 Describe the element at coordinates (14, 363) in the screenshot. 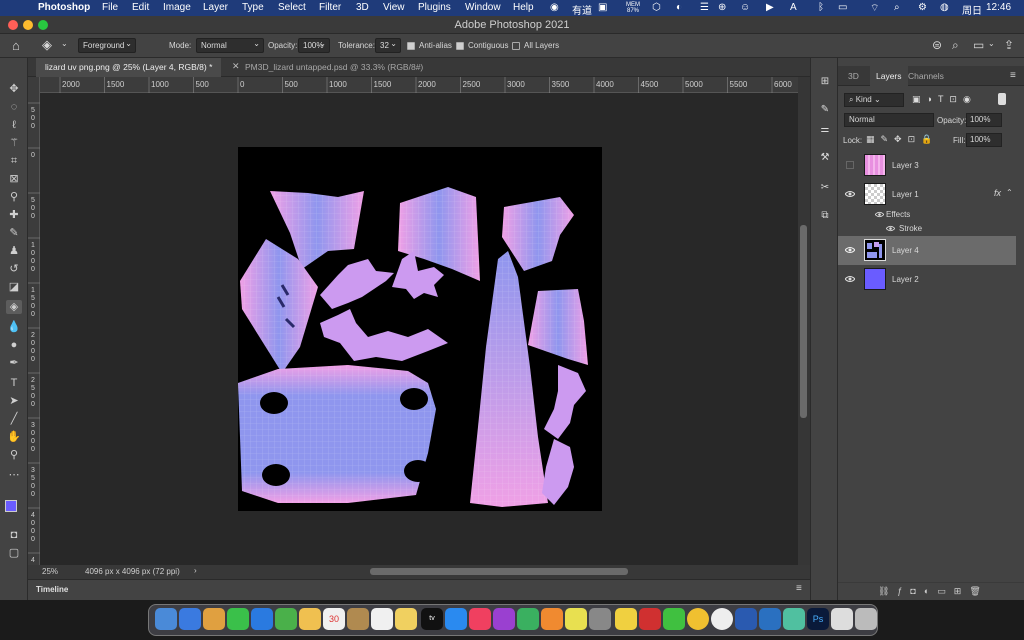

I see `pen-tool-icon: ✒` at that location.